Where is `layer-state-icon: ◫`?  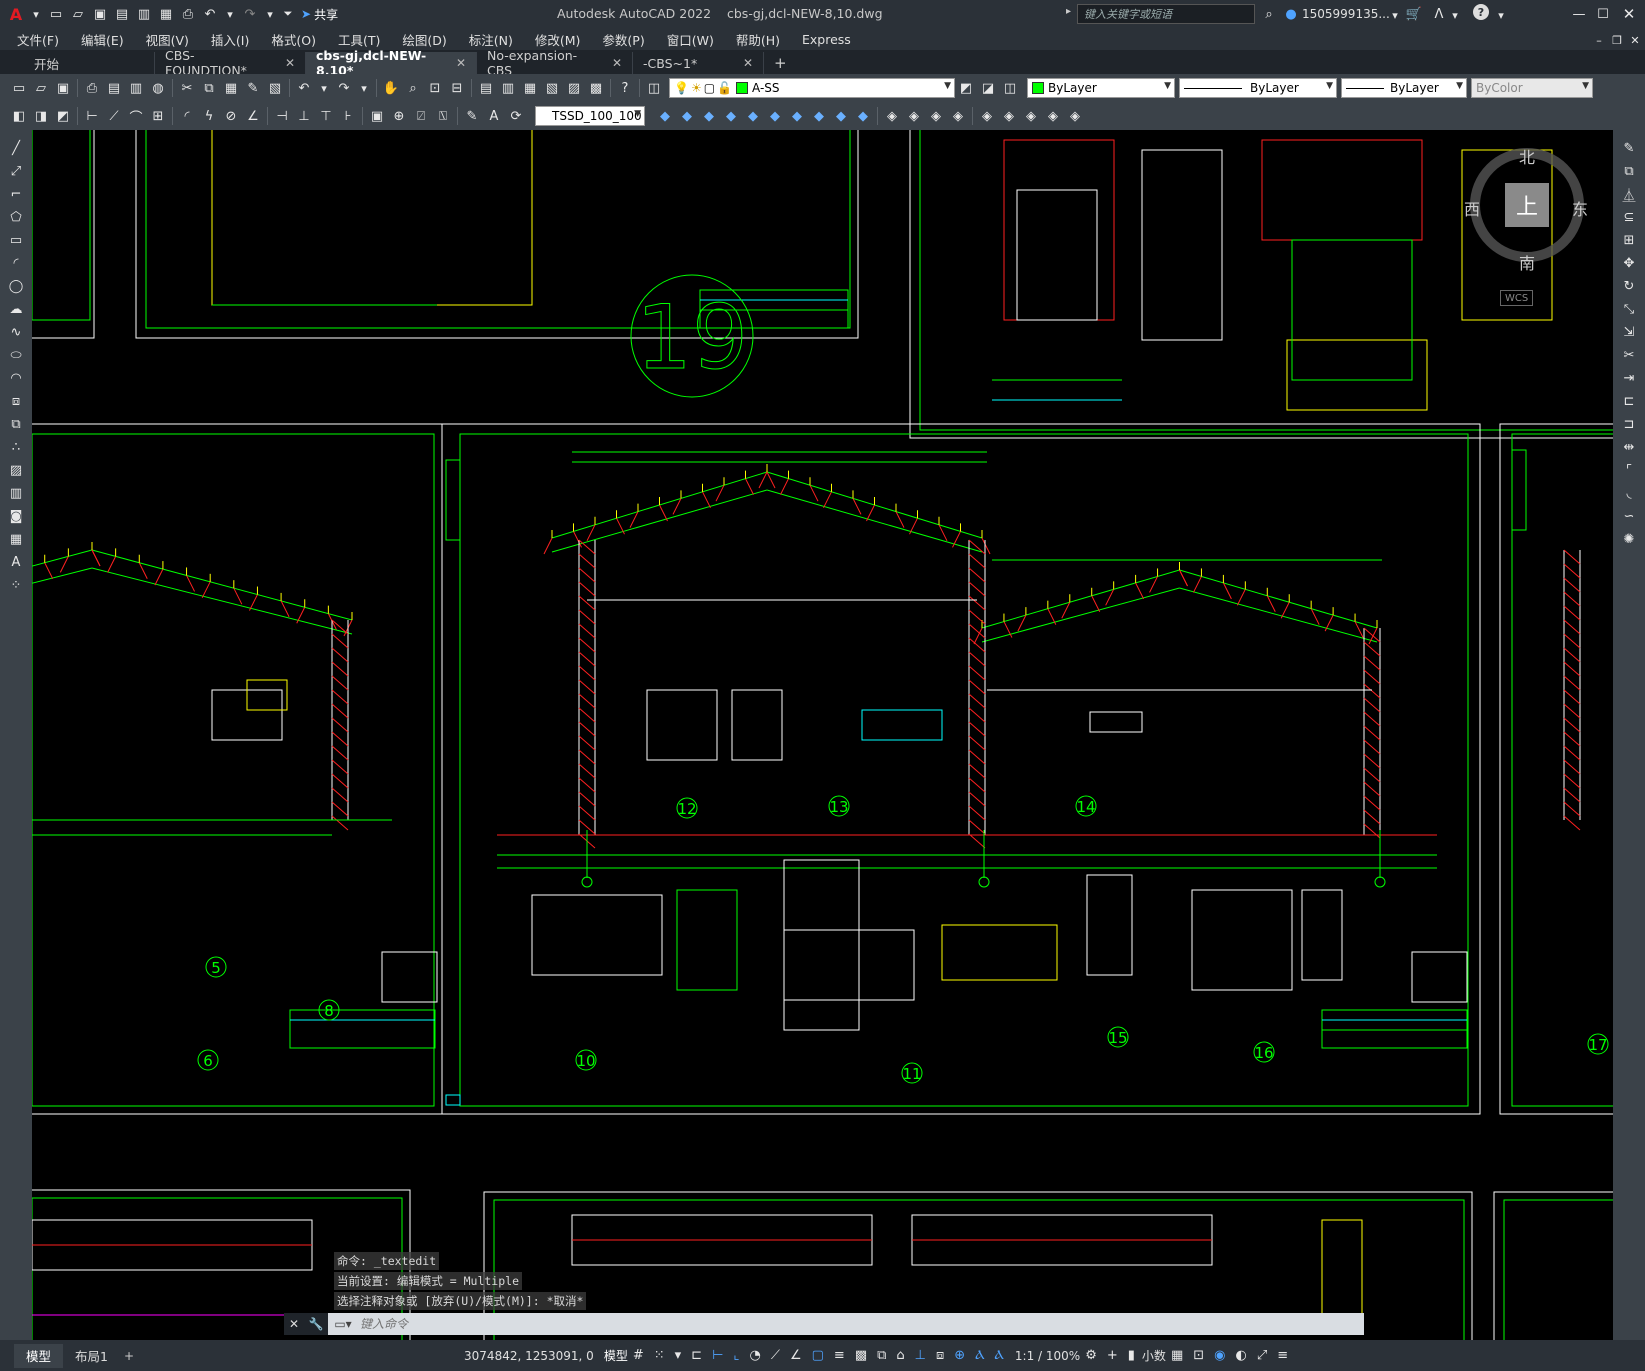 layer-state-icon: ◫ is located at coordinates (1010, 88).